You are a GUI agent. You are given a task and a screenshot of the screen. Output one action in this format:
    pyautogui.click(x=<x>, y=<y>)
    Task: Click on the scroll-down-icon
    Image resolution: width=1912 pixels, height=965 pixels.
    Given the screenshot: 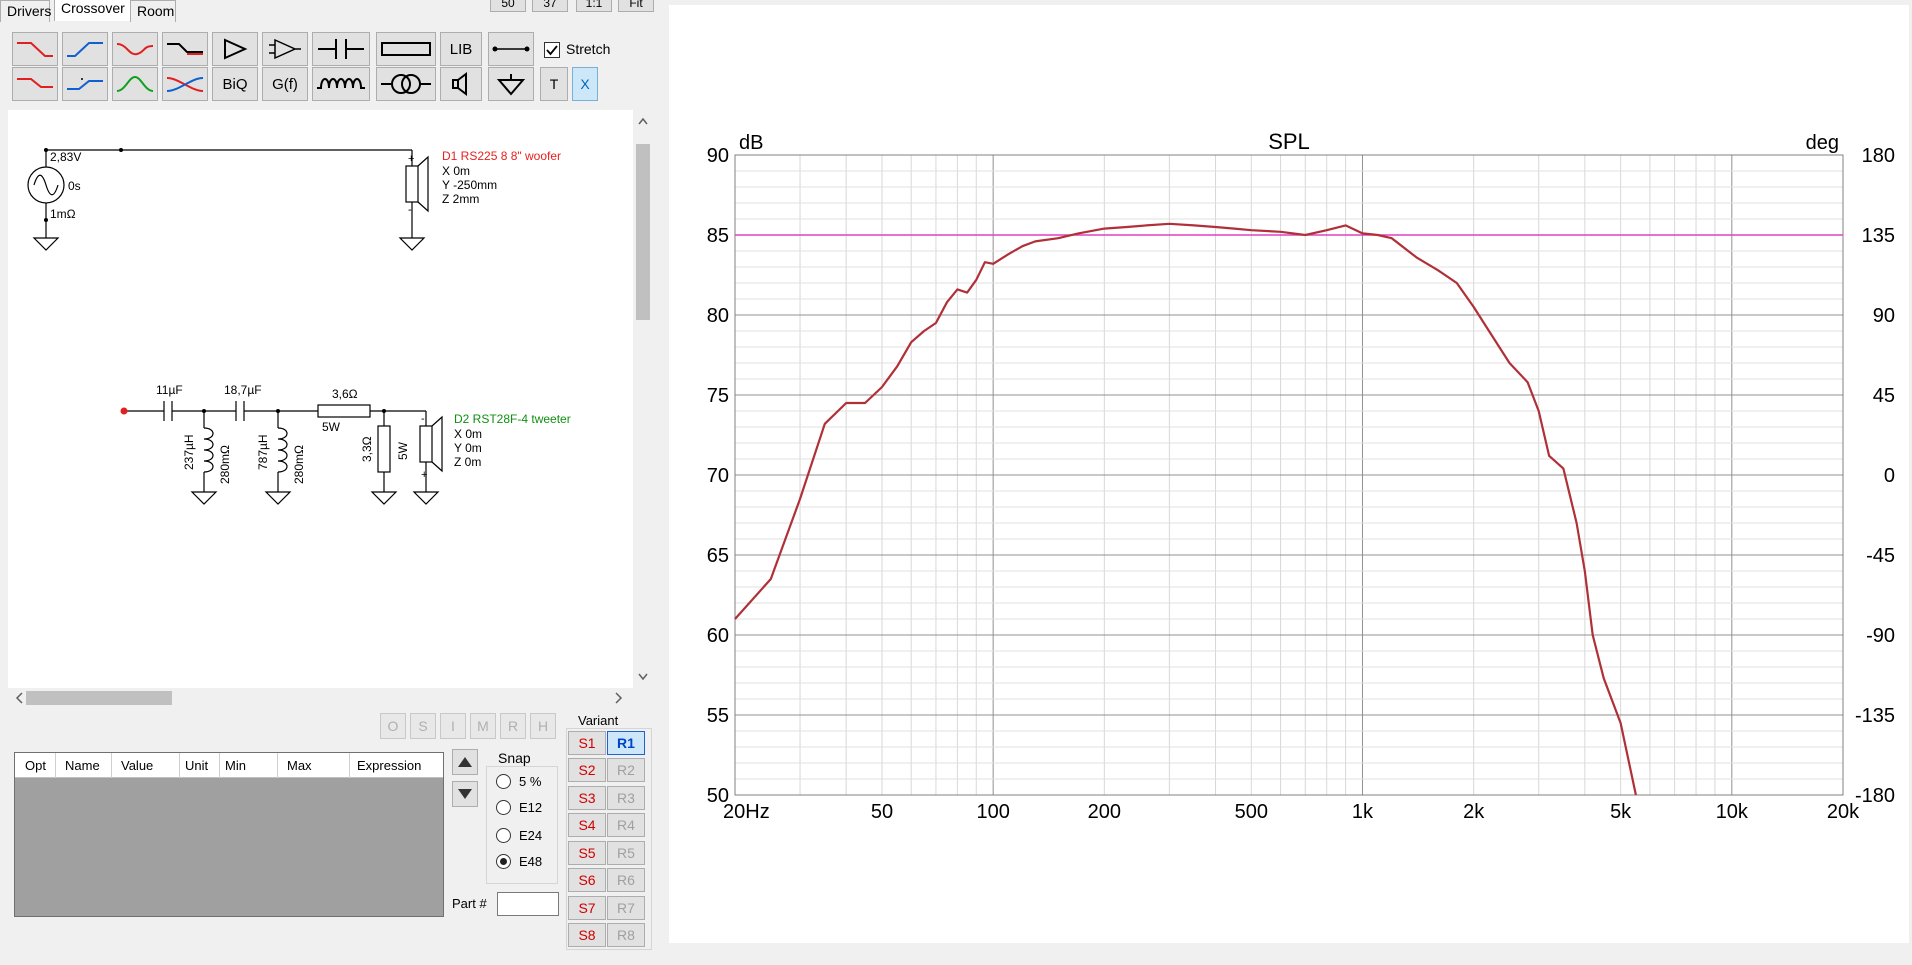 What is the action you would take?
    pyautogui.click(x=643, y=677)
    